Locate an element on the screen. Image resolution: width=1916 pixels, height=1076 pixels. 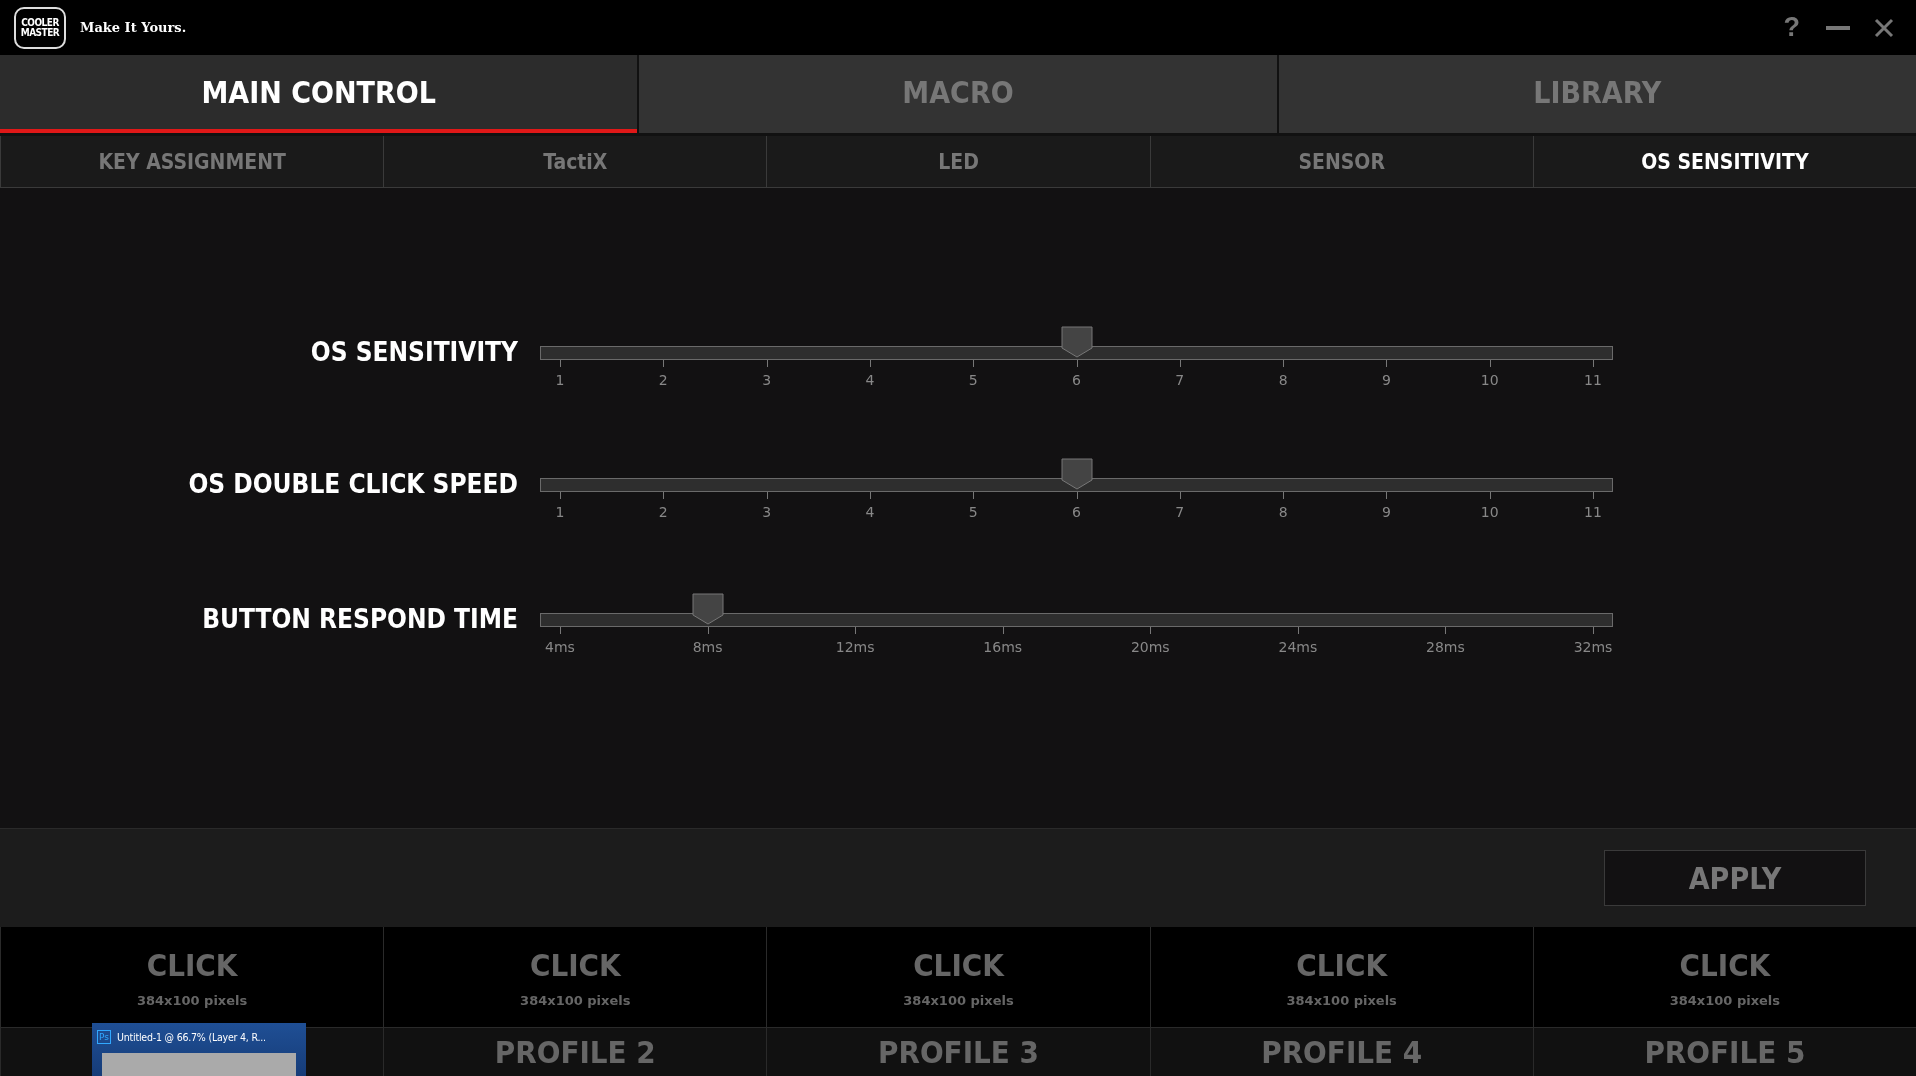
main-tab: MACRO is located at coordinates (958, 94).